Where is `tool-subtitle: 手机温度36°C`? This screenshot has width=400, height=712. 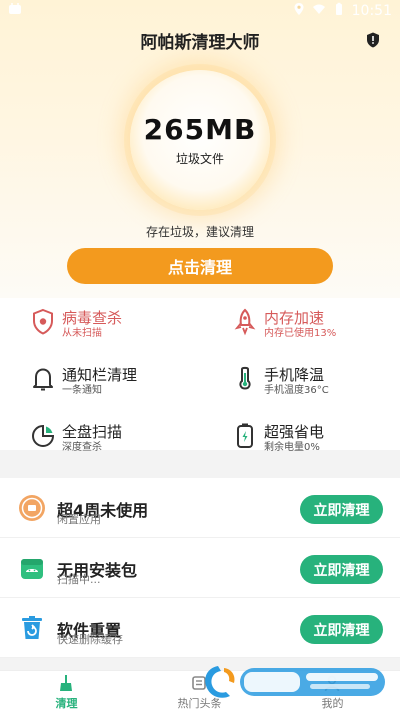
tool-subtitle: 手机温度36°C is located at coordinates (296, 390).